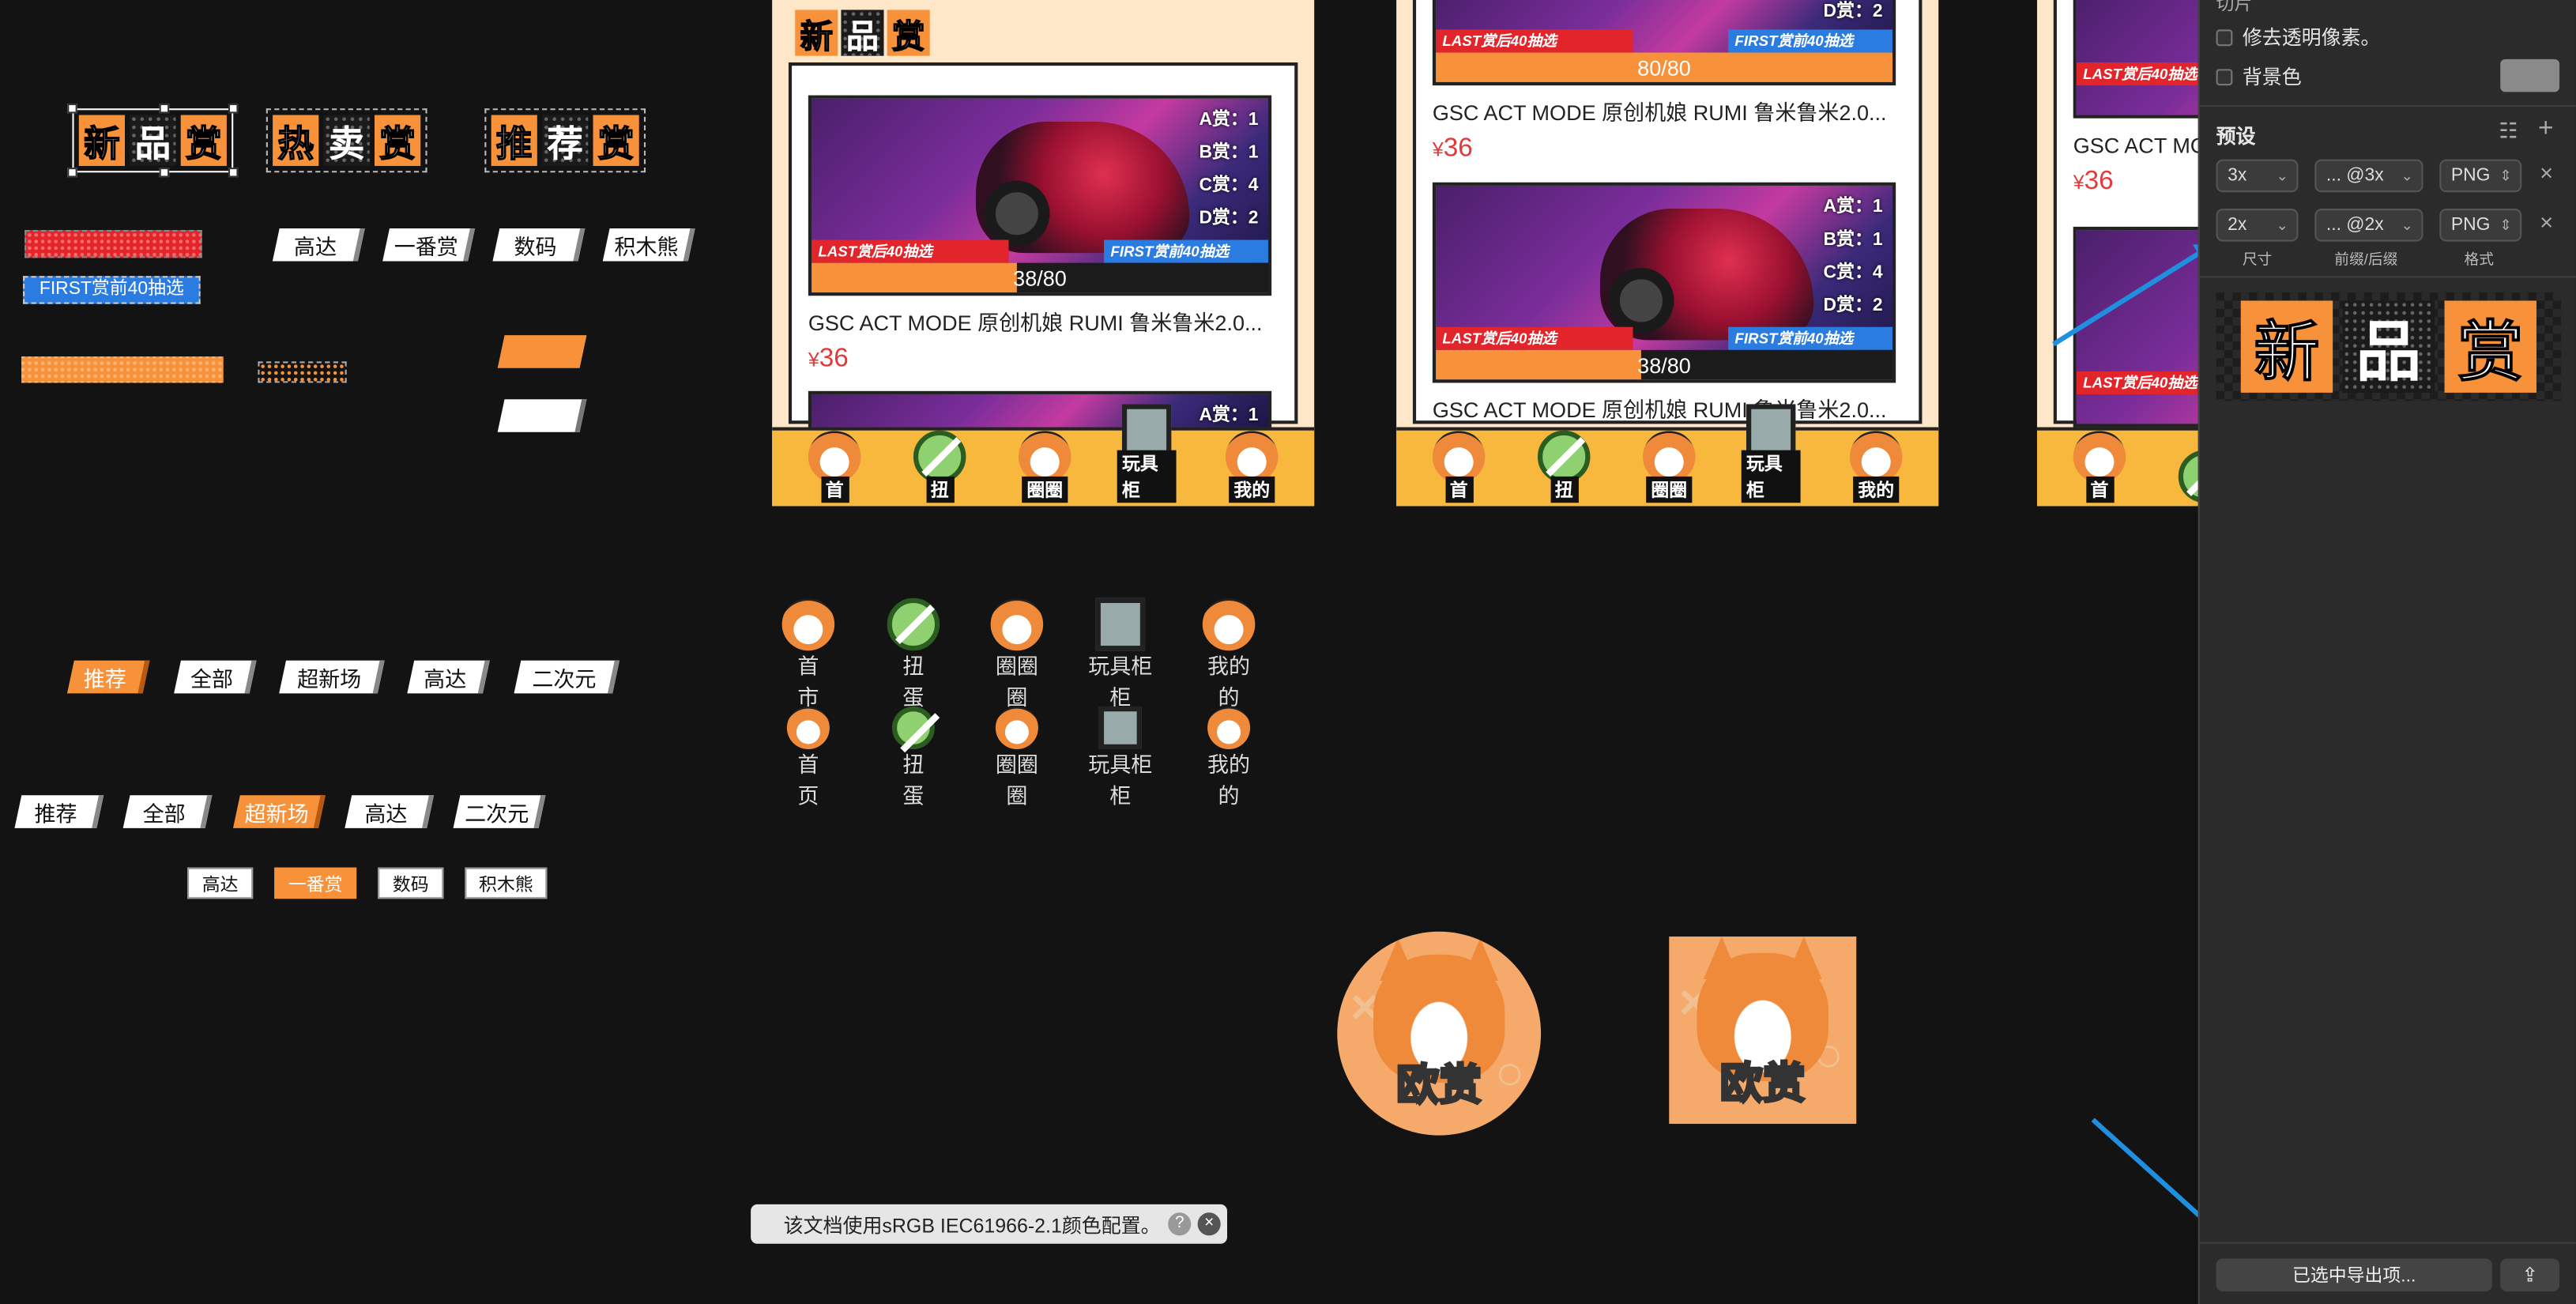 Image resolution: width=2576 pixels, height=1304 pixels. I want to click on capsule-icon, so click(913, 728).